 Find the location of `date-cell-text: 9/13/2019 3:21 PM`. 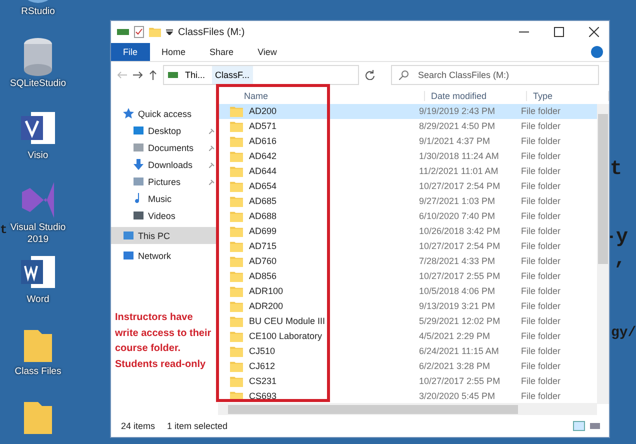

date-cell-text: 9/13/2019 3:21 PM is located at coordinates (457, 306).